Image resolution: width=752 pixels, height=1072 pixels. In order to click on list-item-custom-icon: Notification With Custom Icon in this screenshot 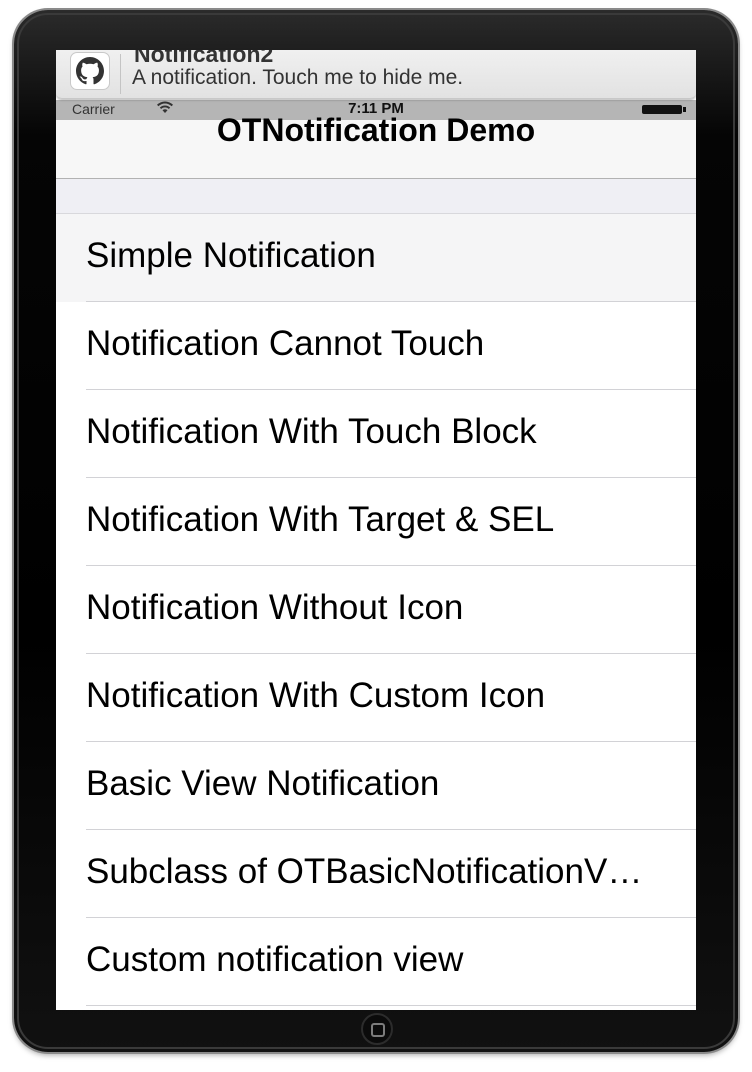, I will do `click(376, 698)`.